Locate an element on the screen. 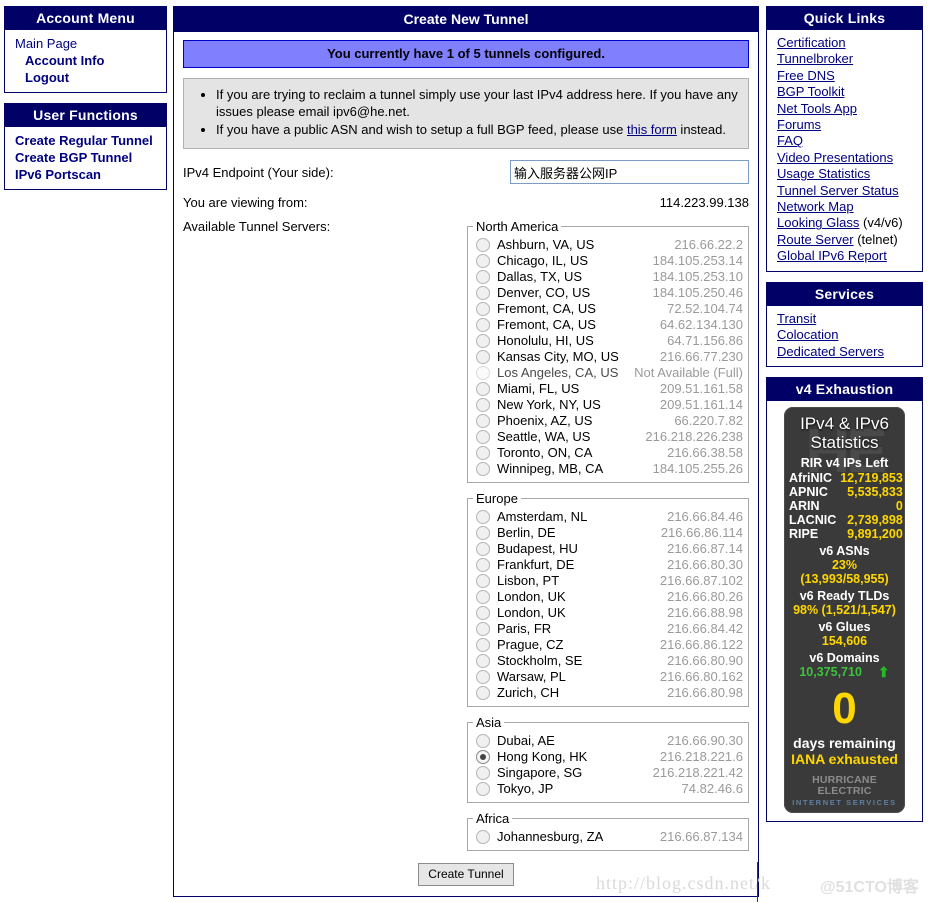  quick-link-11: Looking Glass is located at coordinates (818, 222).